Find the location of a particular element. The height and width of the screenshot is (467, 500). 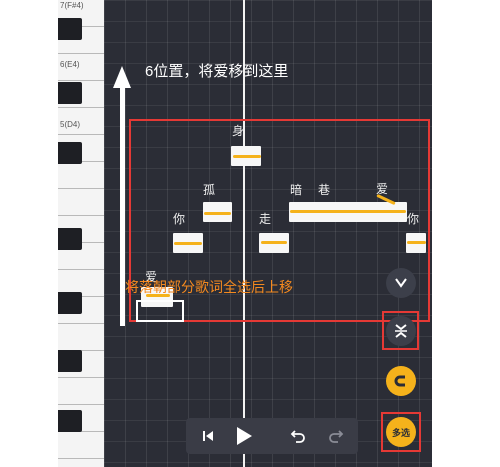

redo-button is located at coordinates (336, 436).